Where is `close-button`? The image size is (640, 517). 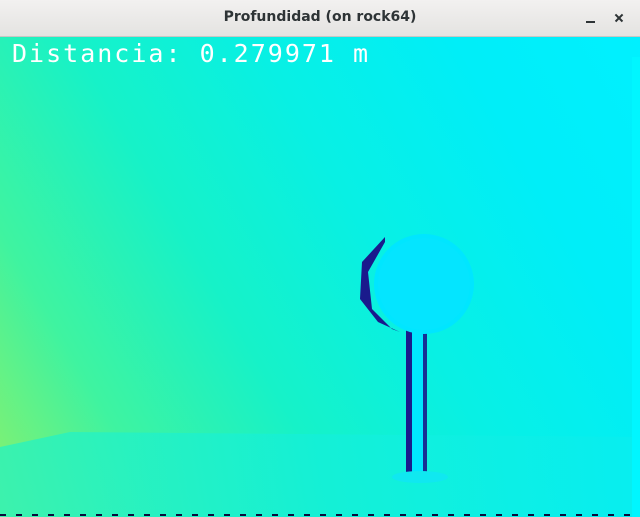 close-button is located at coordinates (619, 18).